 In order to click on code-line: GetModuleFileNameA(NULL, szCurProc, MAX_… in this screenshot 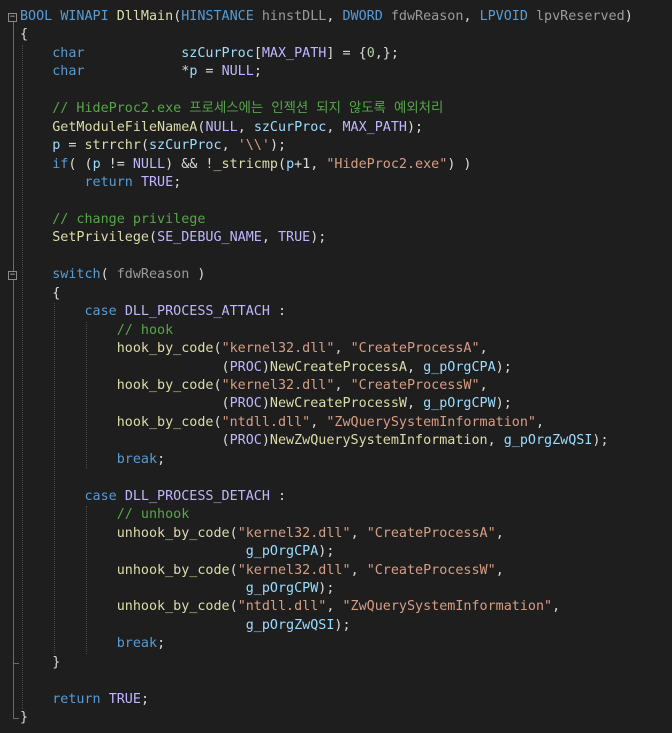, I will do `click(336, 128)`.